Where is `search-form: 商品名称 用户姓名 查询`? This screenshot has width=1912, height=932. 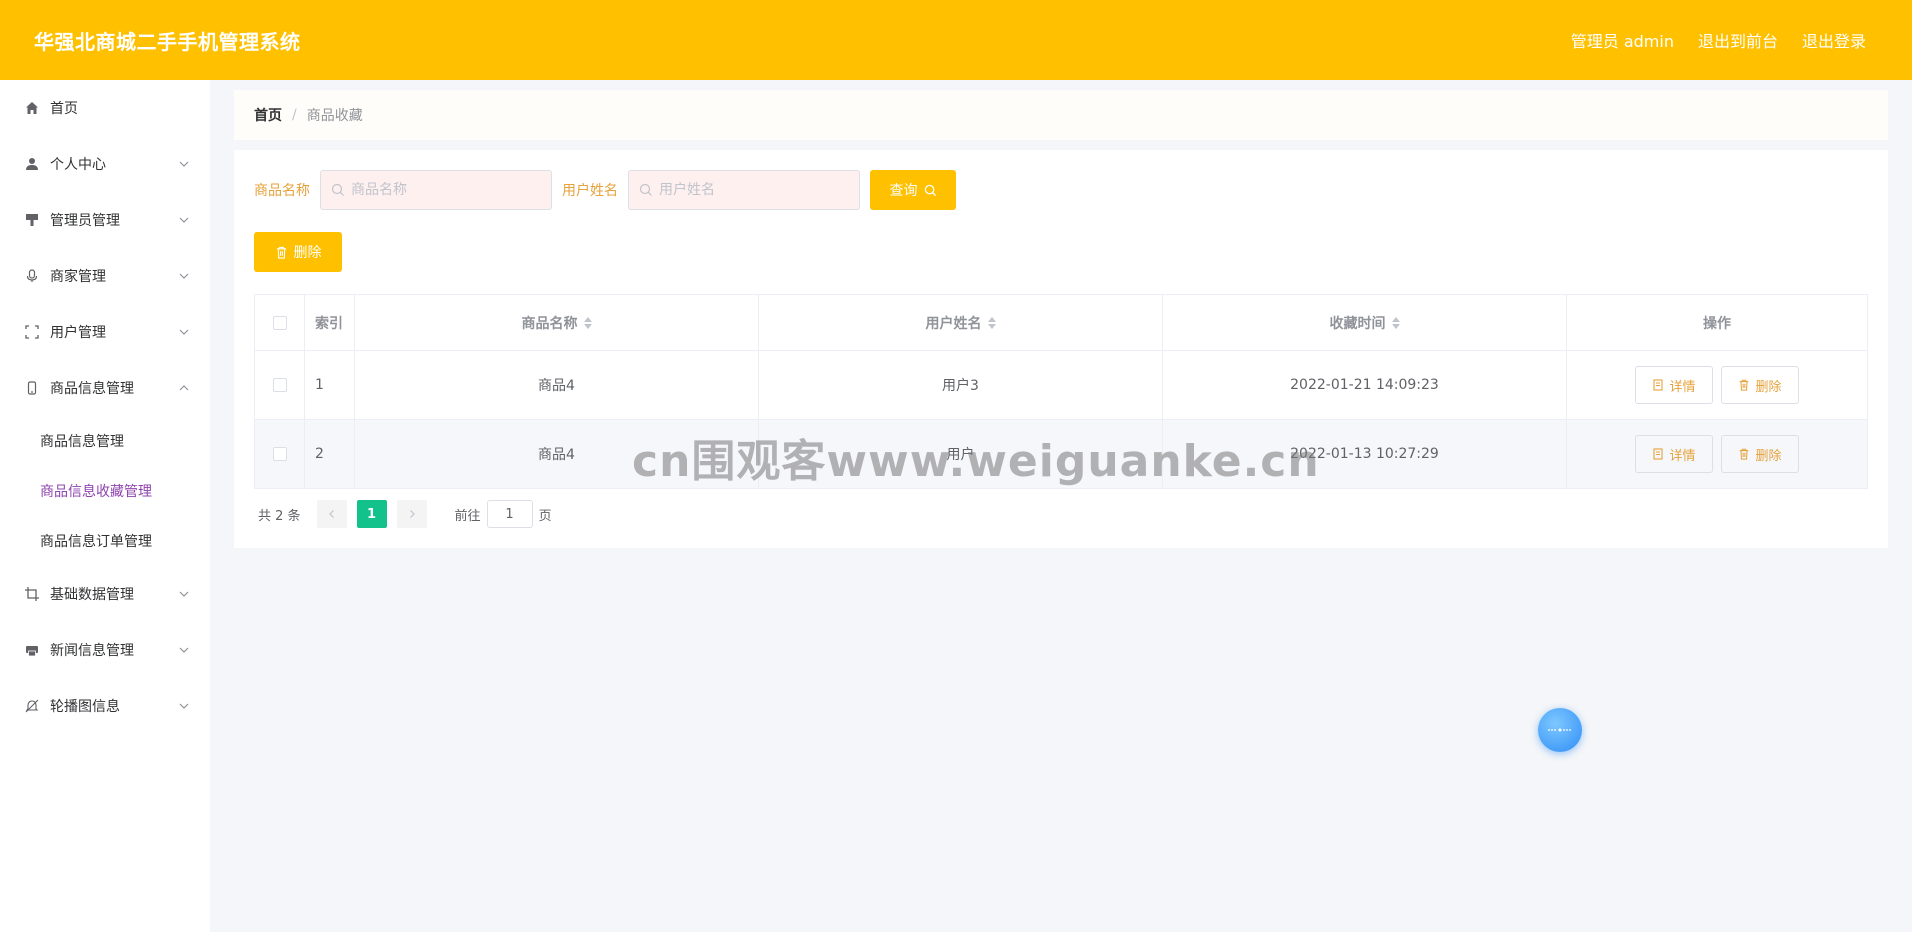
search-form: 商品名称 用户姓名 查询 is located at coordinates (605, 190).